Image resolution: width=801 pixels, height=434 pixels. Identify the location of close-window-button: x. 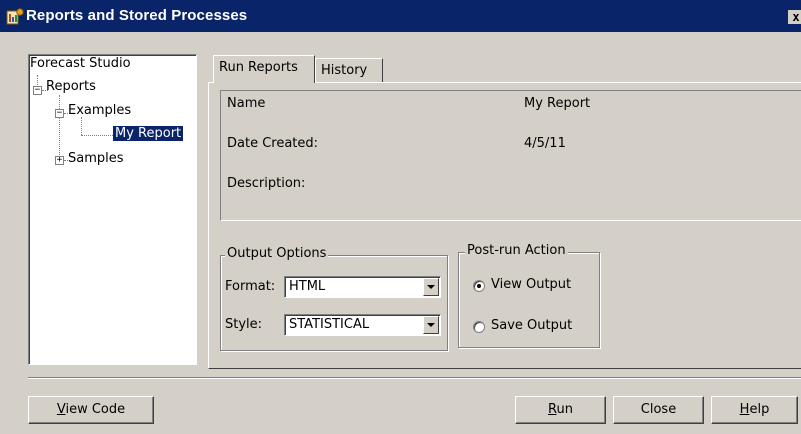
(794, 17).